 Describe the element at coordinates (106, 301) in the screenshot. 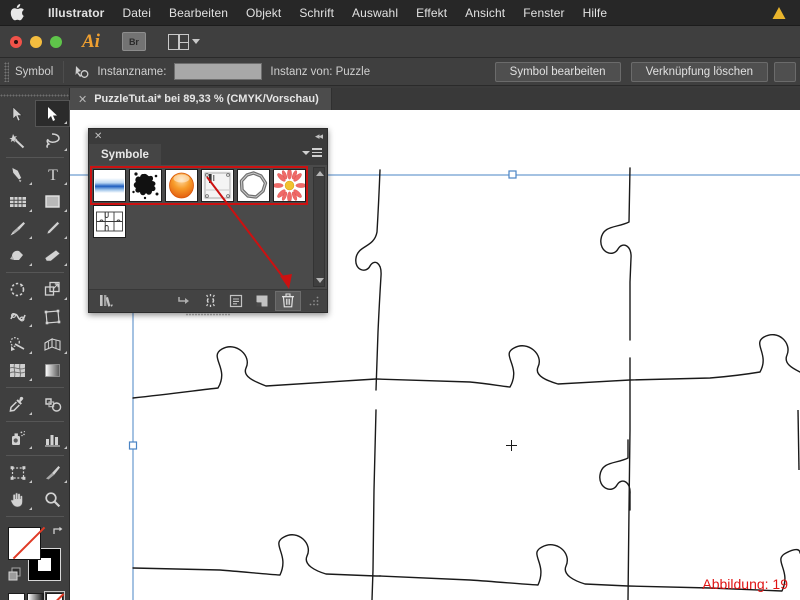

I see `symbol-libraries-menu-icon` at that location.